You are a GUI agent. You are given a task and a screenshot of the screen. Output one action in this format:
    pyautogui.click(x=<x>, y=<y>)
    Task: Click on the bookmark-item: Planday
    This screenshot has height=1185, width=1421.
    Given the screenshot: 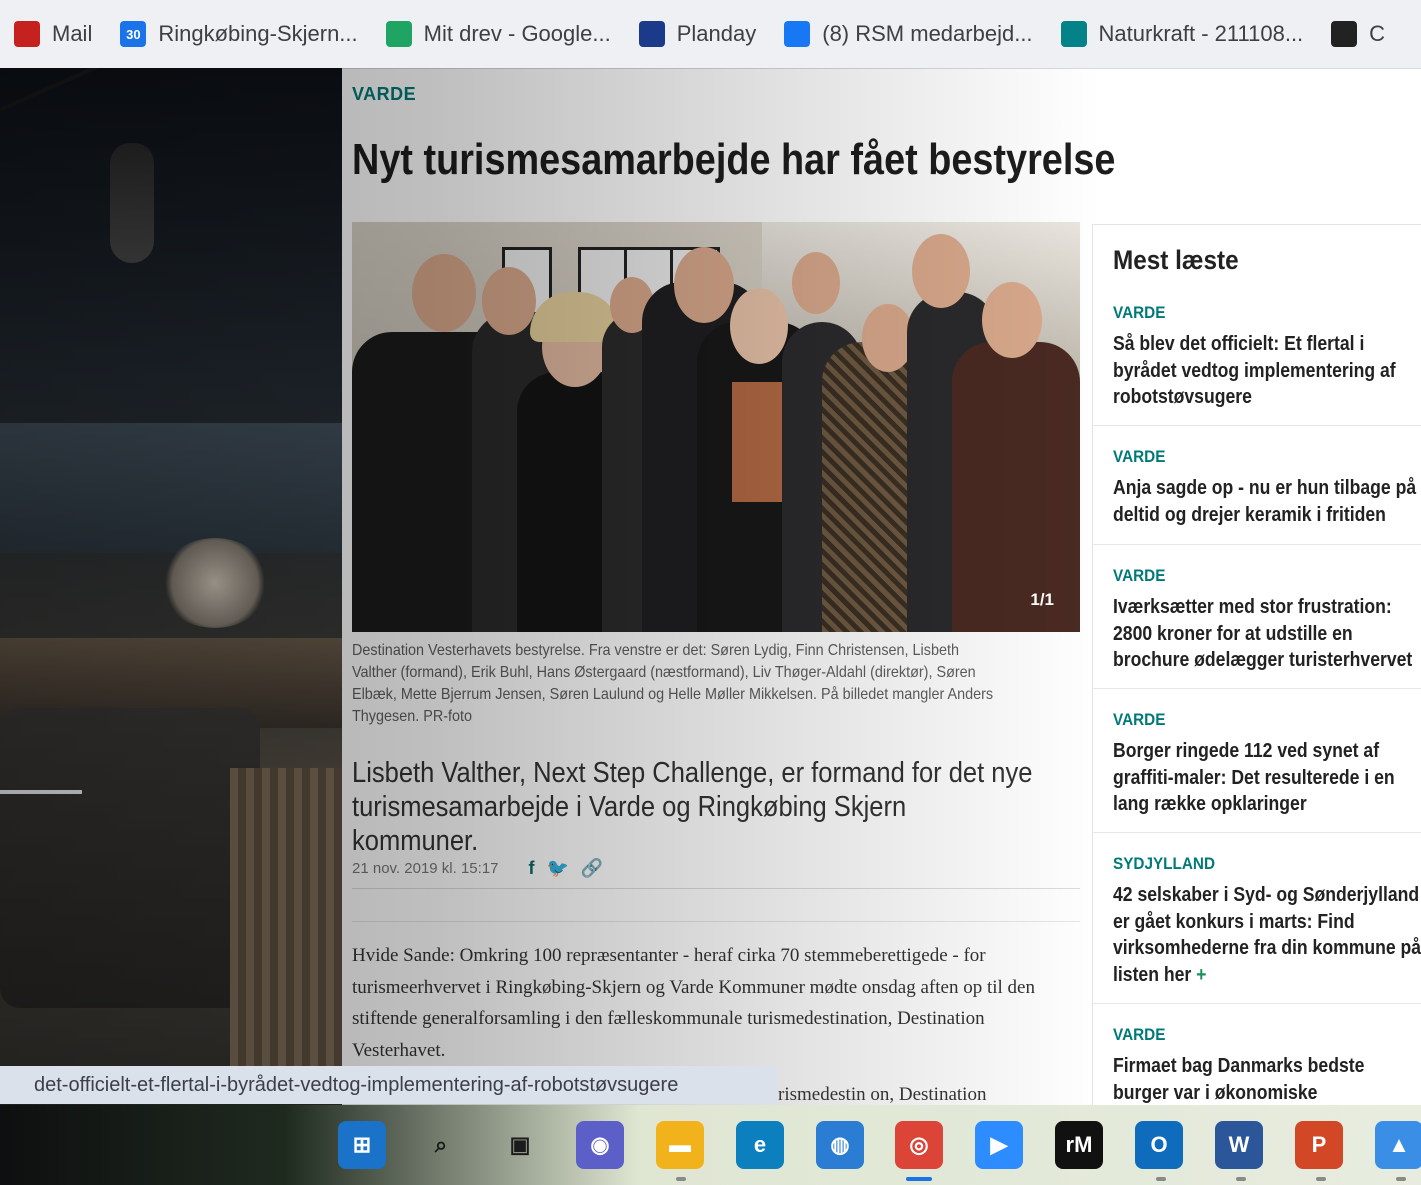 What is the action you would take?
    pyautogui.click(x=698, y=34)
    